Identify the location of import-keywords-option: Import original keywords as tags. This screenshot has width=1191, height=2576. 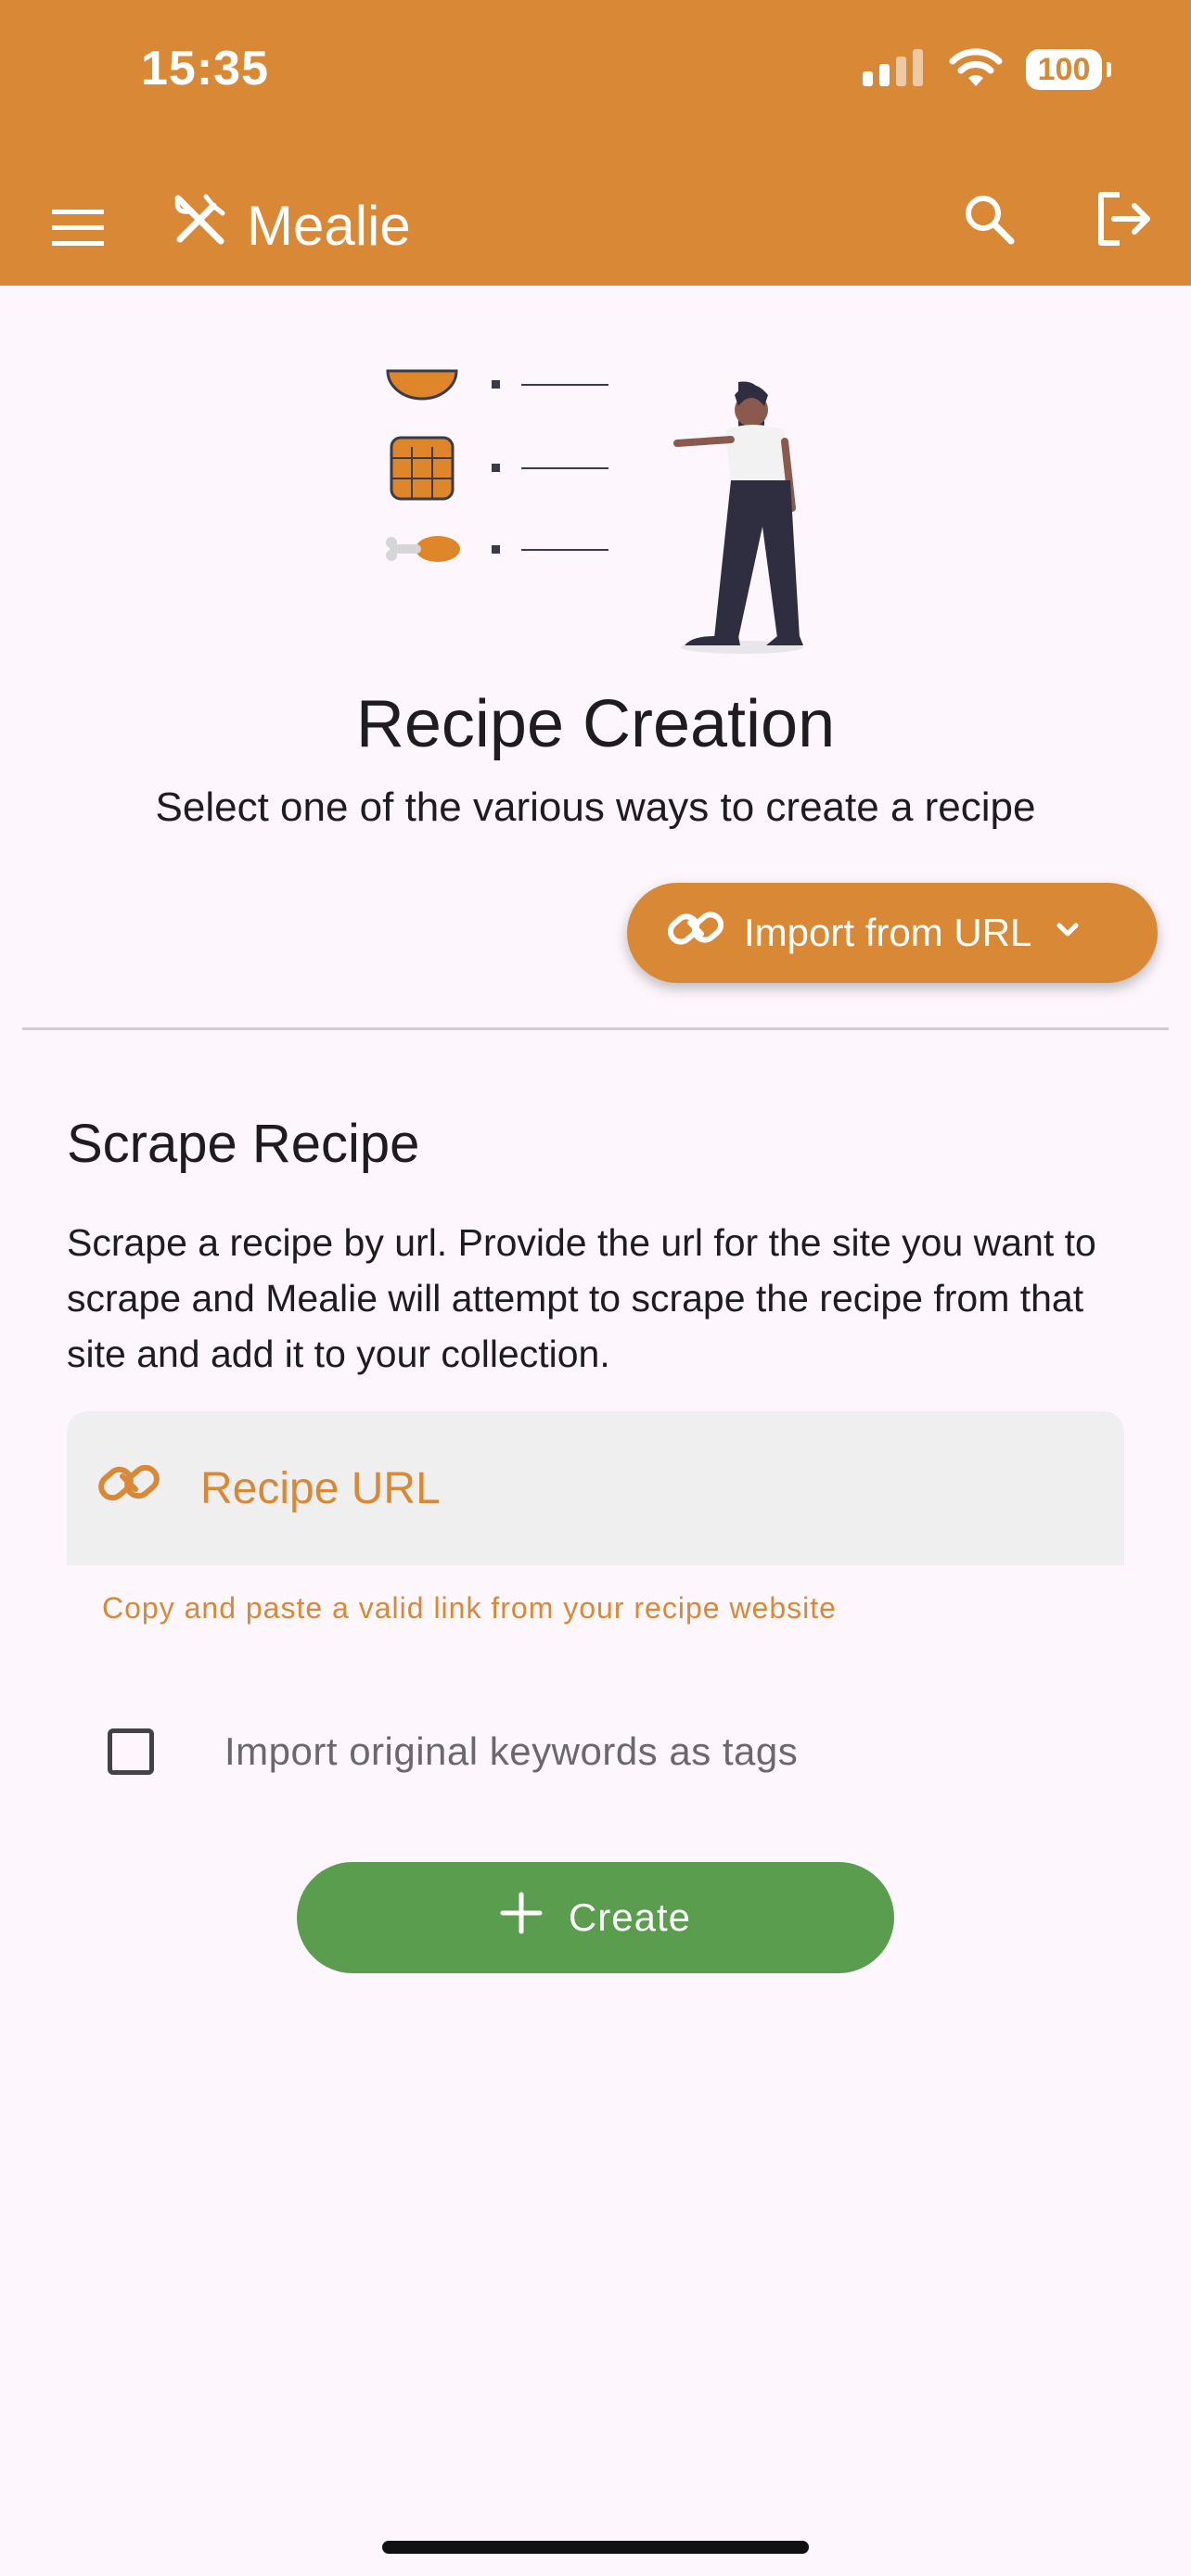
(453, 1752).